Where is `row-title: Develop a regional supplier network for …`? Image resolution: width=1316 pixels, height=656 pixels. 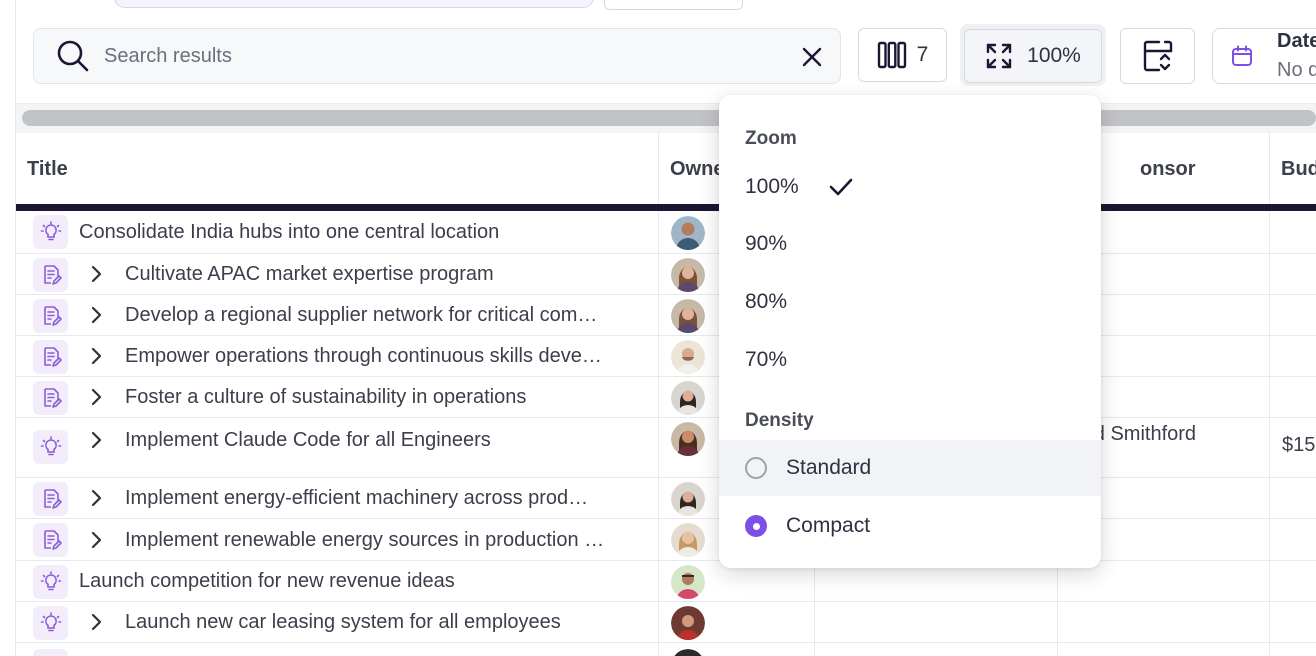 row-title: Develop a regional supplier network for … is located at coordinates (387, 315).